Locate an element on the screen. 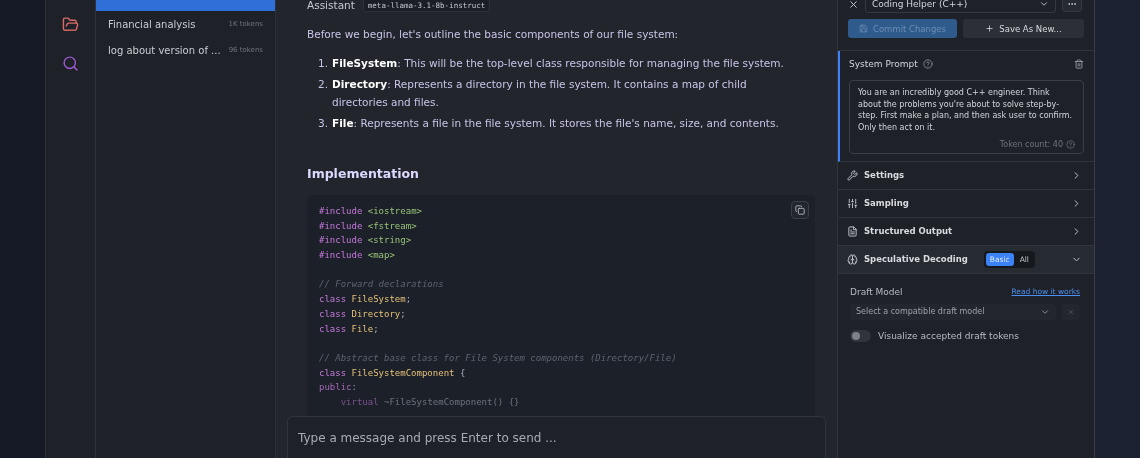 This screenshot has width=1140, height=458. folder-icon is located at coordinates (70, 24).